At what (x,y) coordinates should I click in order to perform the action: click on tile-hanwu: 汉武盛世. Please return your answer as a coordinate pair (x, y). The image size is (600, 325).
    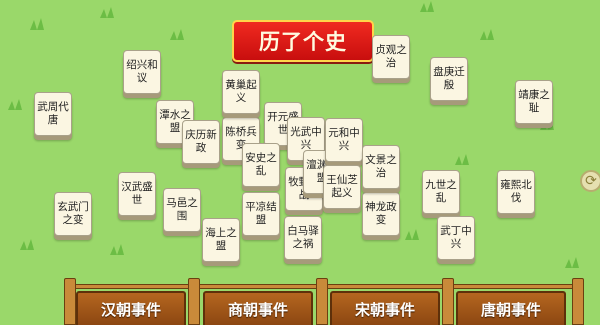
    Looking at the image, I should click on (137, 194).